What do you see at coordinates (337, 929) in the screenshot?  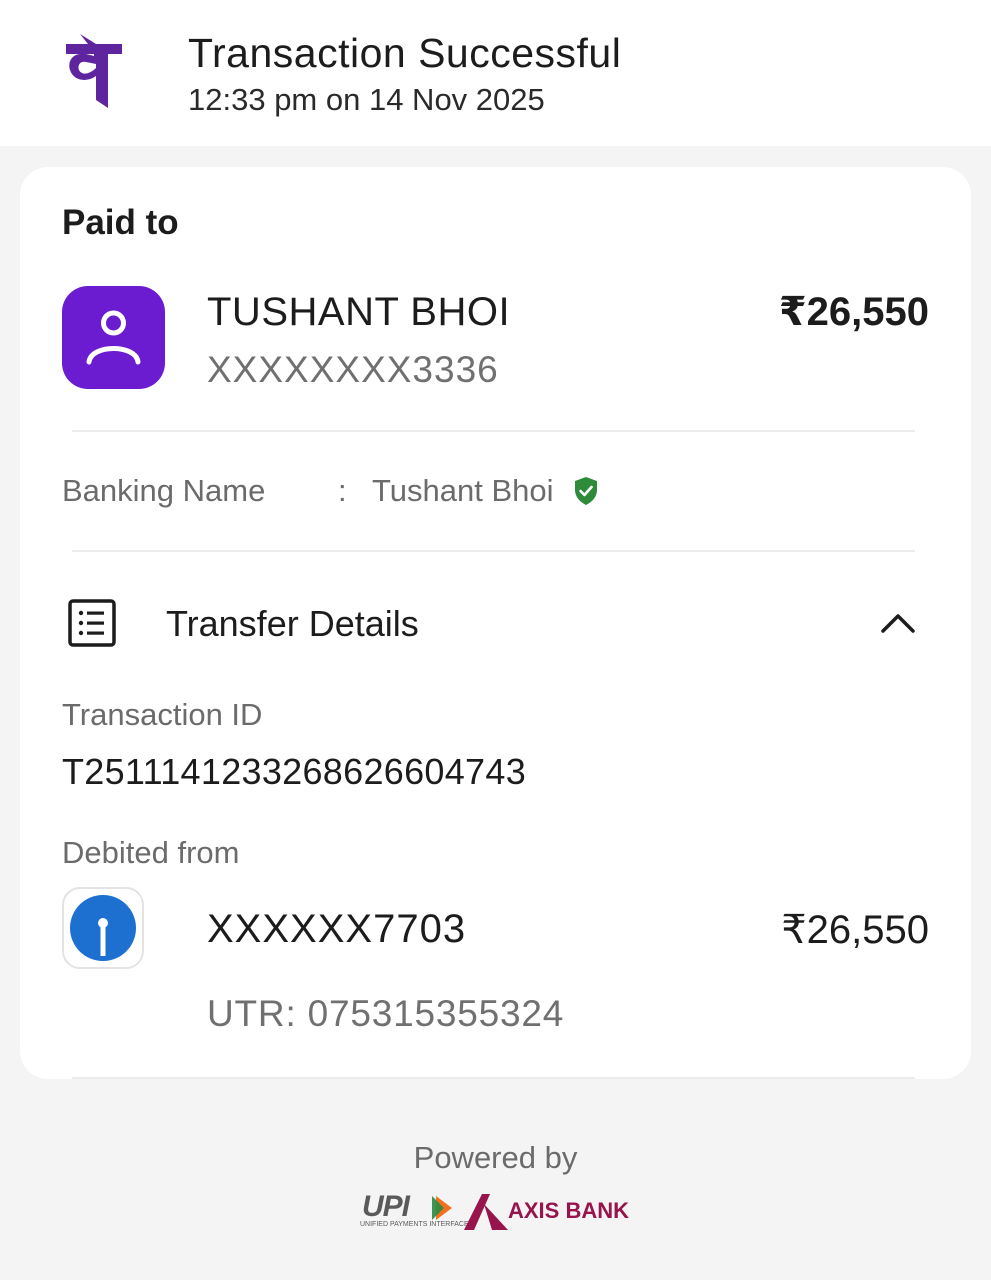 I see `debit-account: XXXXXX7703` at bounding box center [337, 929].